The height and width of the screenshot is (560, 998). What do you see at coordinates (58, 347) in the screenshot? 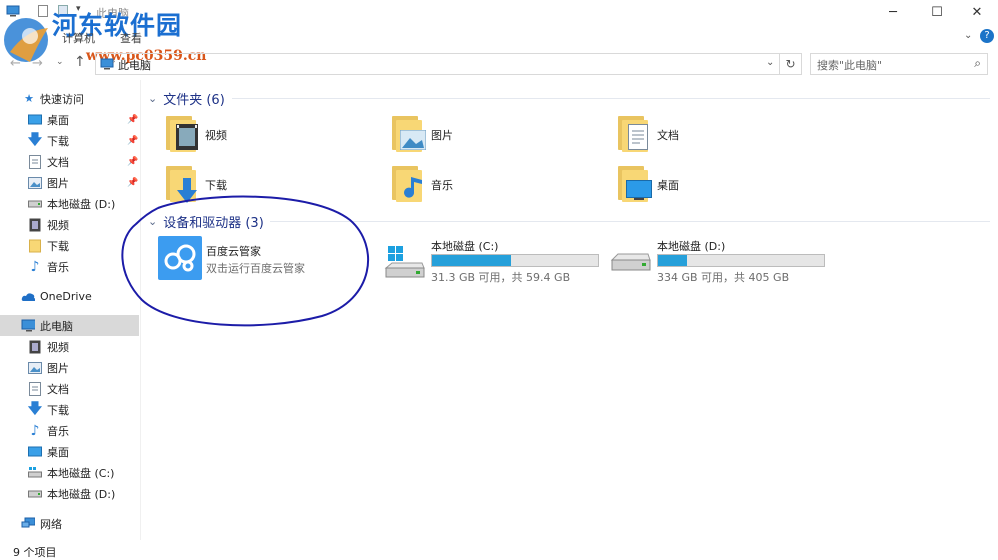
I see `sidebar-item-label: 视频` at bounding box center [58, 347].